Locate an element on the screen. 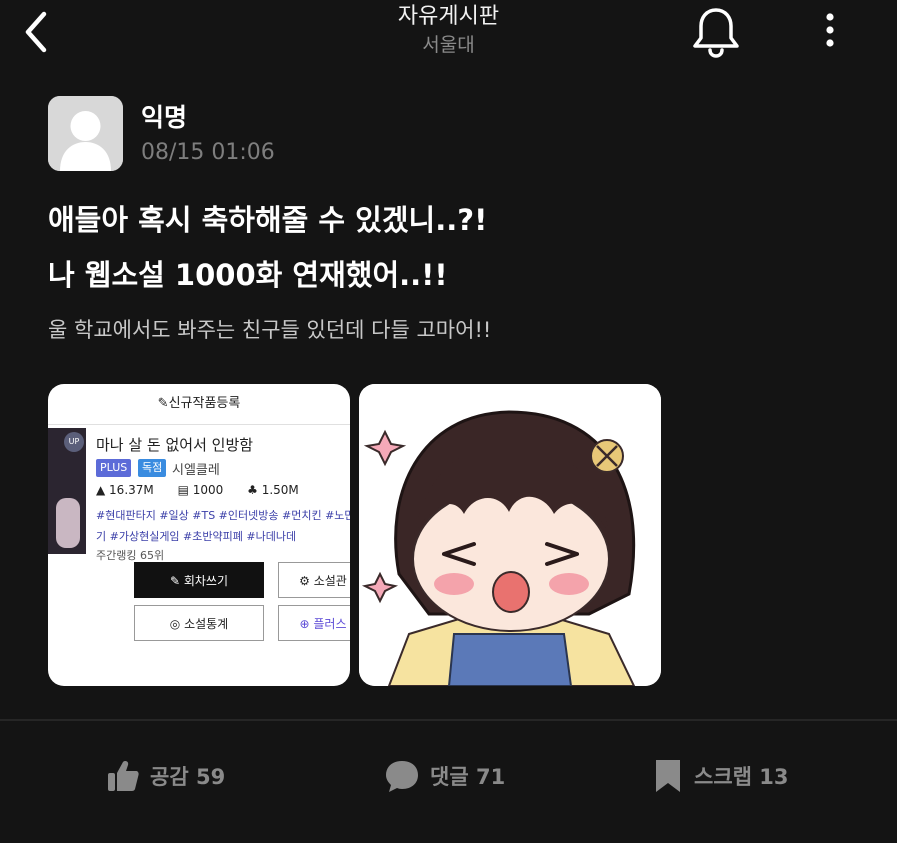 Image resolution: width=897 pixels, height=843 pixels. board-title-group: 자유게시판 서울대 is located at coordinates (448, 30).